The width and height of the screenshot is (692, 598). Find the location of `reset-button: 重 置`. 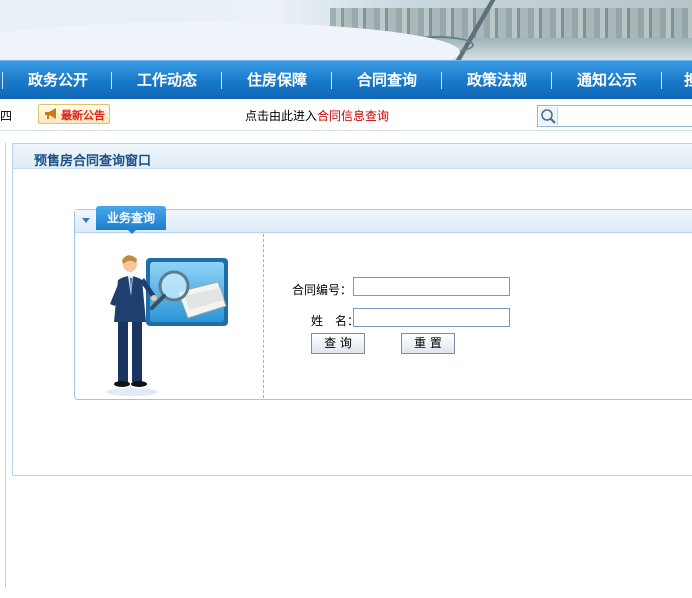

reset-button: 重 置 is located at coordinates (428, 343).